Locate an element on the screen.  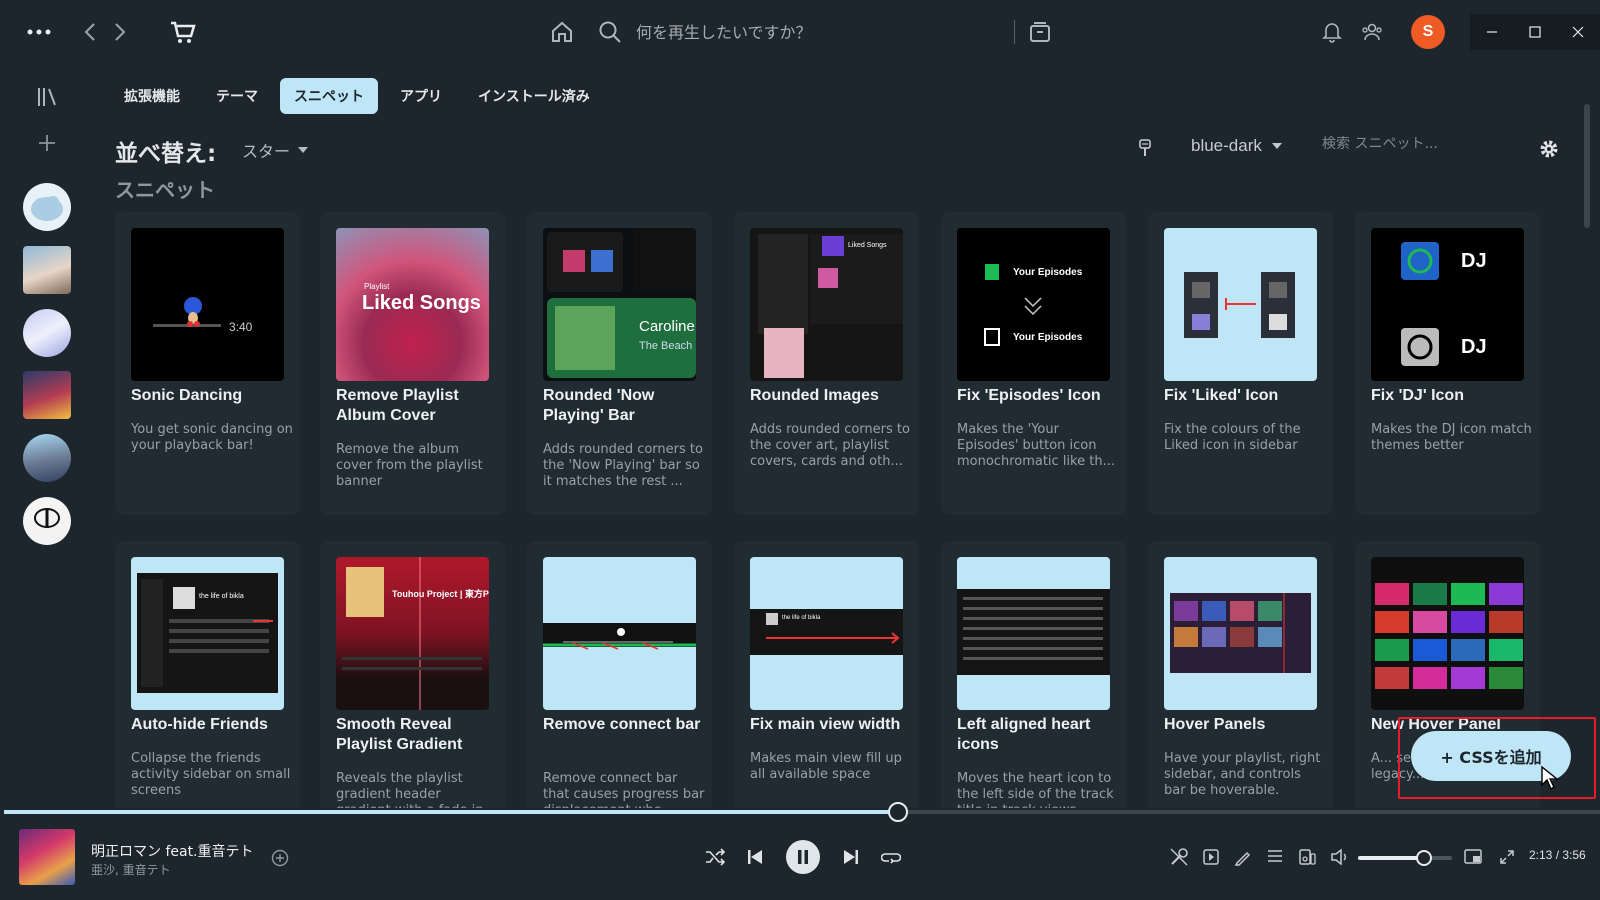
plus-icon is located at coordinates (47, 143).